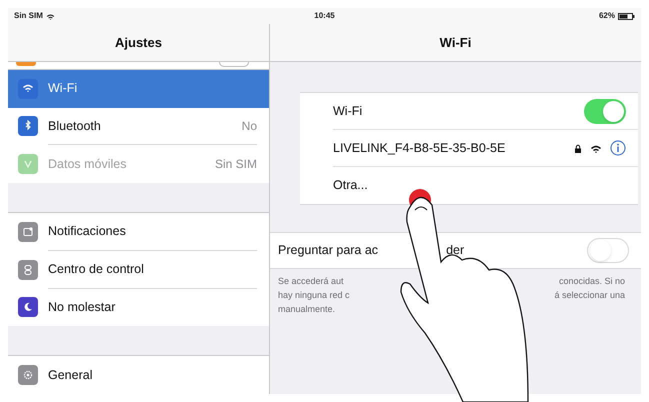 The width and height of the screenshot is (649, 402). I want to click on battery-icon, so click(626, 16).